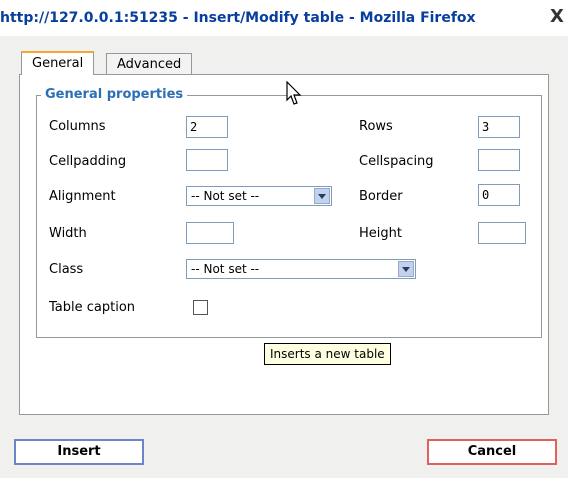 The width and height of the screenshot is (568, 478). Describe the element at coordinates (82, 196) in the screenshot. I see `alignment-label: Alignment` at that location.